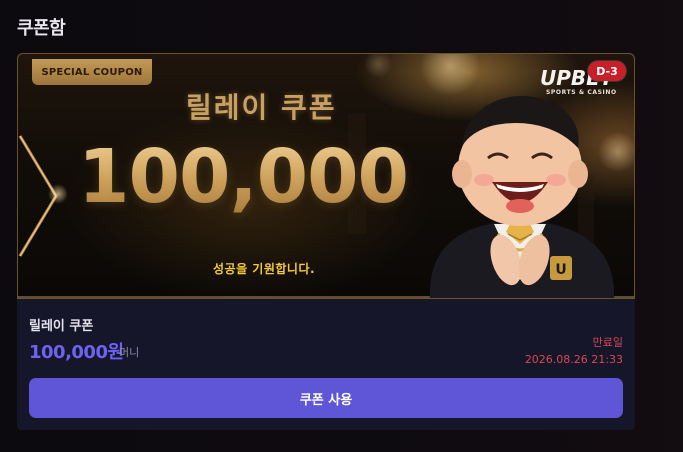  What do you see at coordinates (92, 72) in the screenshot?
I see `special-coupon-tag: SPECIAL COUPON` at bounding box center [92, 72].